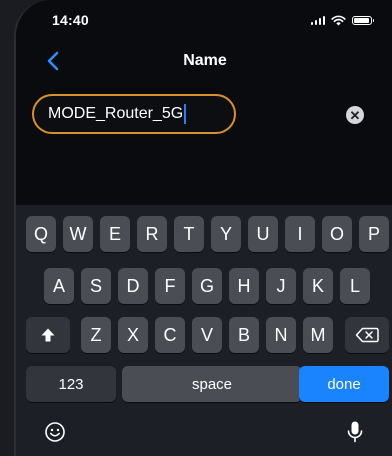 This screenshot has width=392, height=456. I want to click on key-label: H, so click(244, 285).